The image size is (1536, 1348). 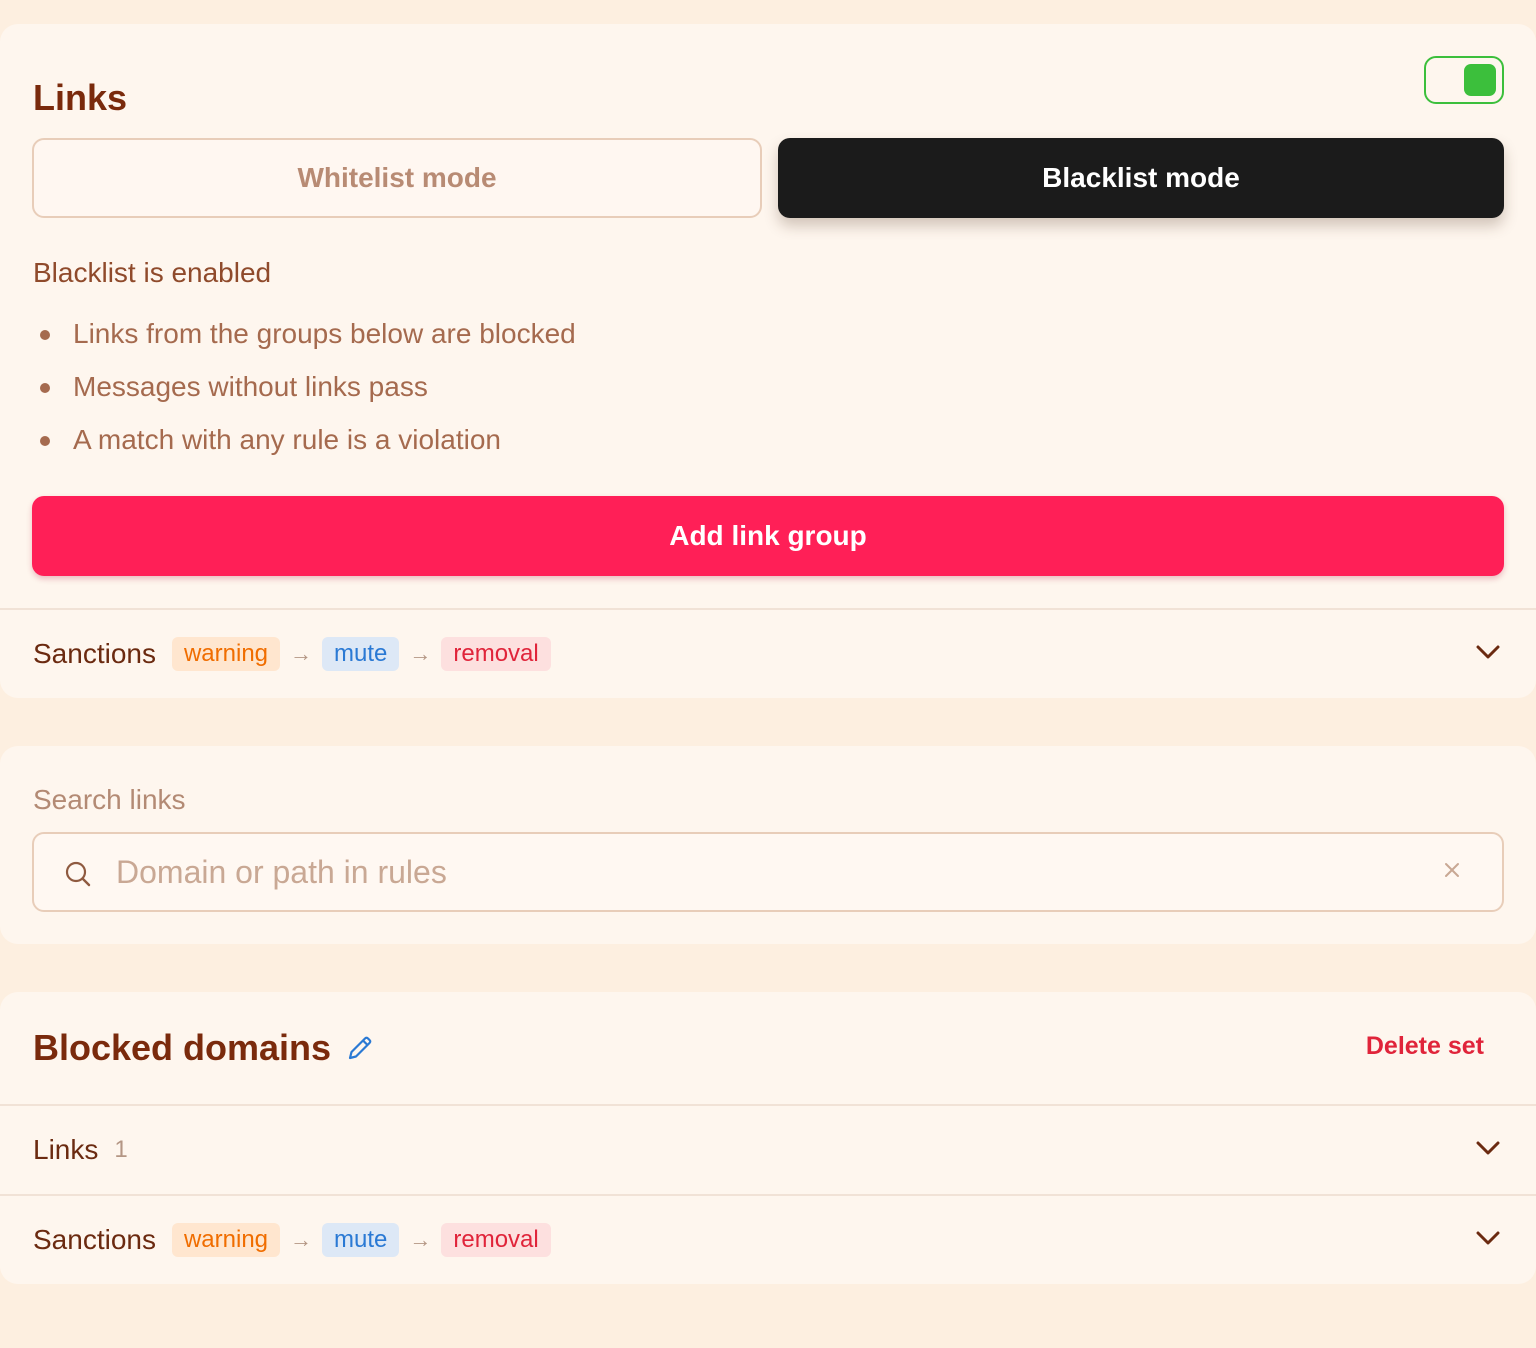 What do you see at coordinates (80, 97) in the screenshot?
I see `links-title: Links` at bounding box center [80, 97].